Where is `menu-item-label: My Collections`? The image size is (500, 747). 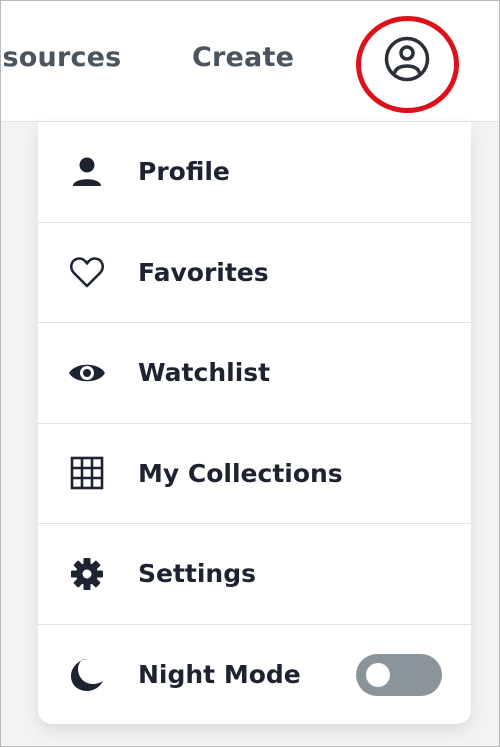
menu-item-label: My Collections is located at coordinates (240, 473).